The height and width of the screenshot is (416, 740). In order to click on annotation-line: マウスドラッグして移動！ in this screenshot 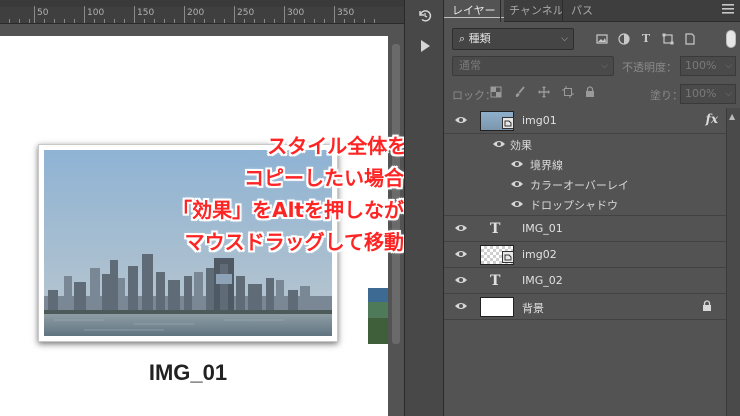, I will do `click(304, 242)`.